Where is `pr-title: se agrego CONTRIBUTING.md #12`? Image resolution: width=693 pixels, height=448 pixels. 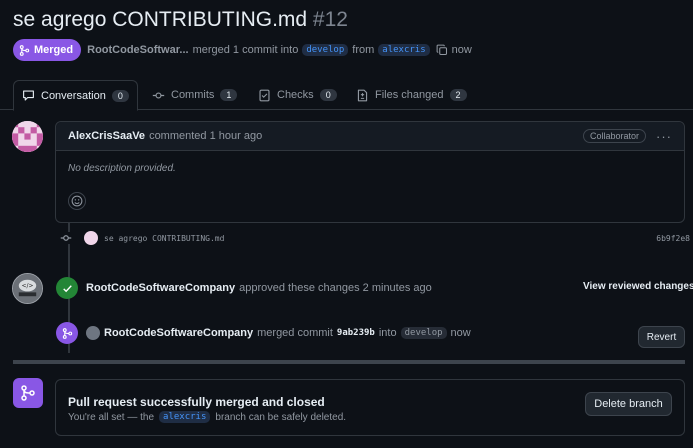 pr-title: se agrego CONTRIBUTING.md #12 is located at coordinates (180, 20).